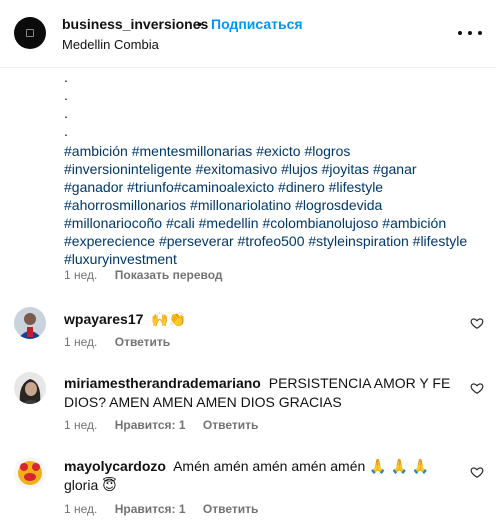 The image size is (496, 522). Describe the element at coordinates (257, 24) in the screenshot. I see `follow-button: Подписаться` at that location.